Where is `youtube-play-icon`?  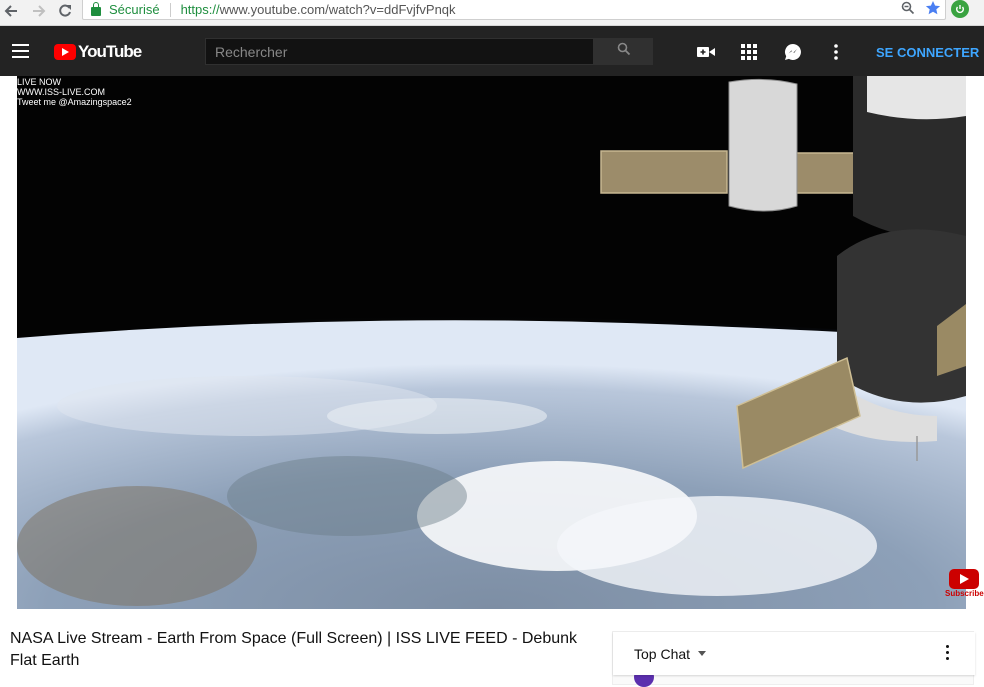 youtube-play-icon is located at coordinates (65, 52).